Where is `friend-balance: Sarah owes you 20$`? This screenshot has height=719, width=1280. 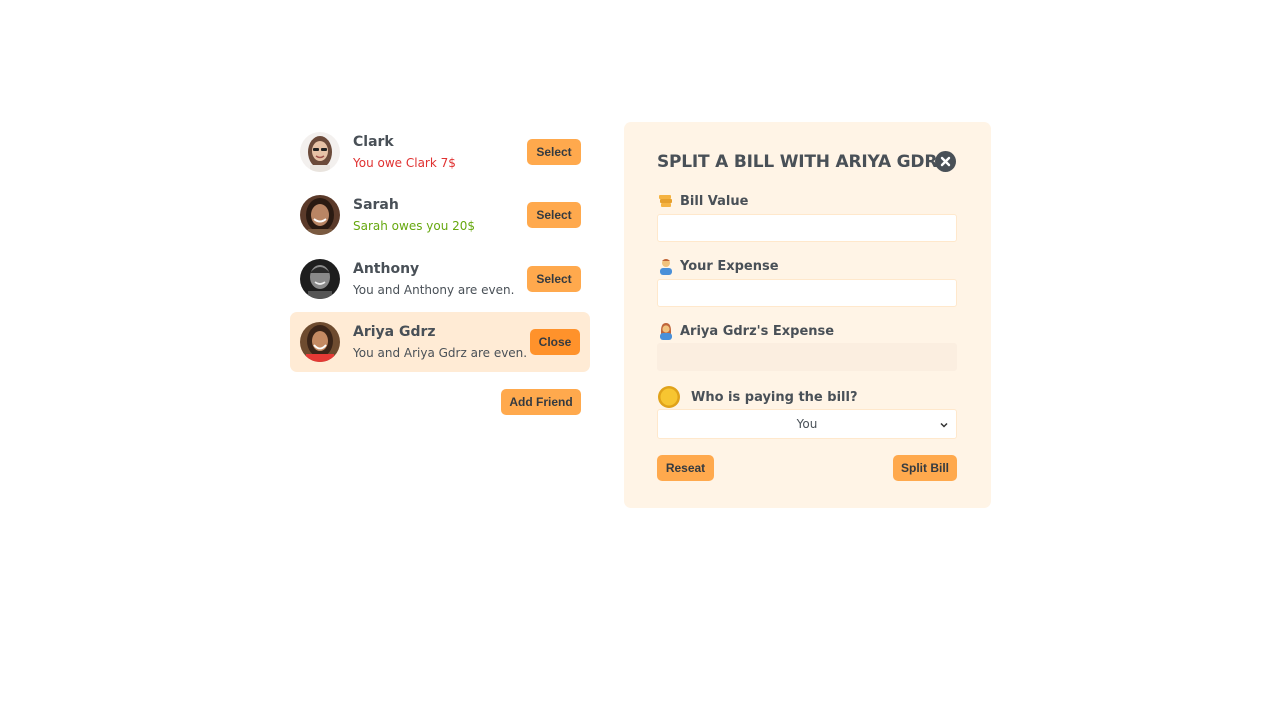
friend-balance: Sarah owes you 20$ is located at coordinates (414, 226).